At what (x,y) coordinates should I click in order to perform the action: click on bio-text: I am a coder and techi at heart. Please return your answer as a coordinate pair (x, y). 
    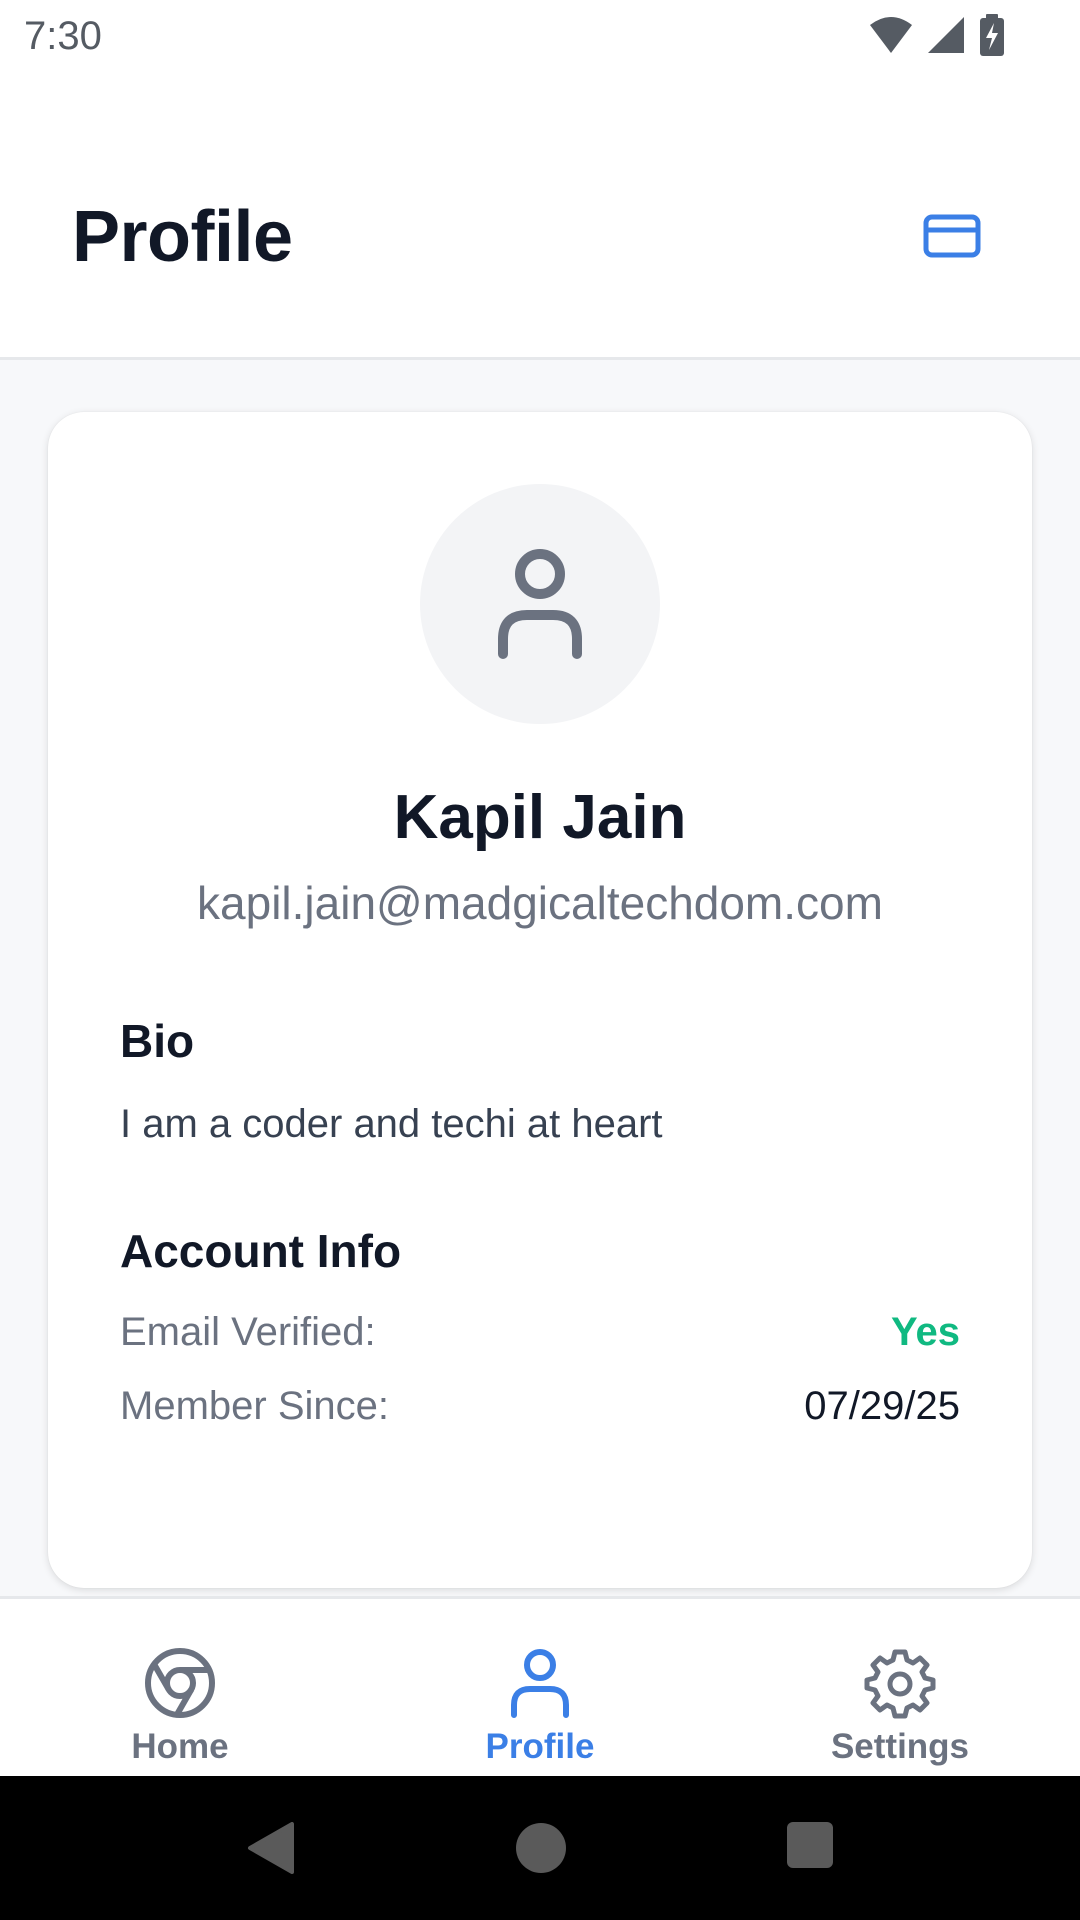
    Looking at the image, I should click on (391, 1124).